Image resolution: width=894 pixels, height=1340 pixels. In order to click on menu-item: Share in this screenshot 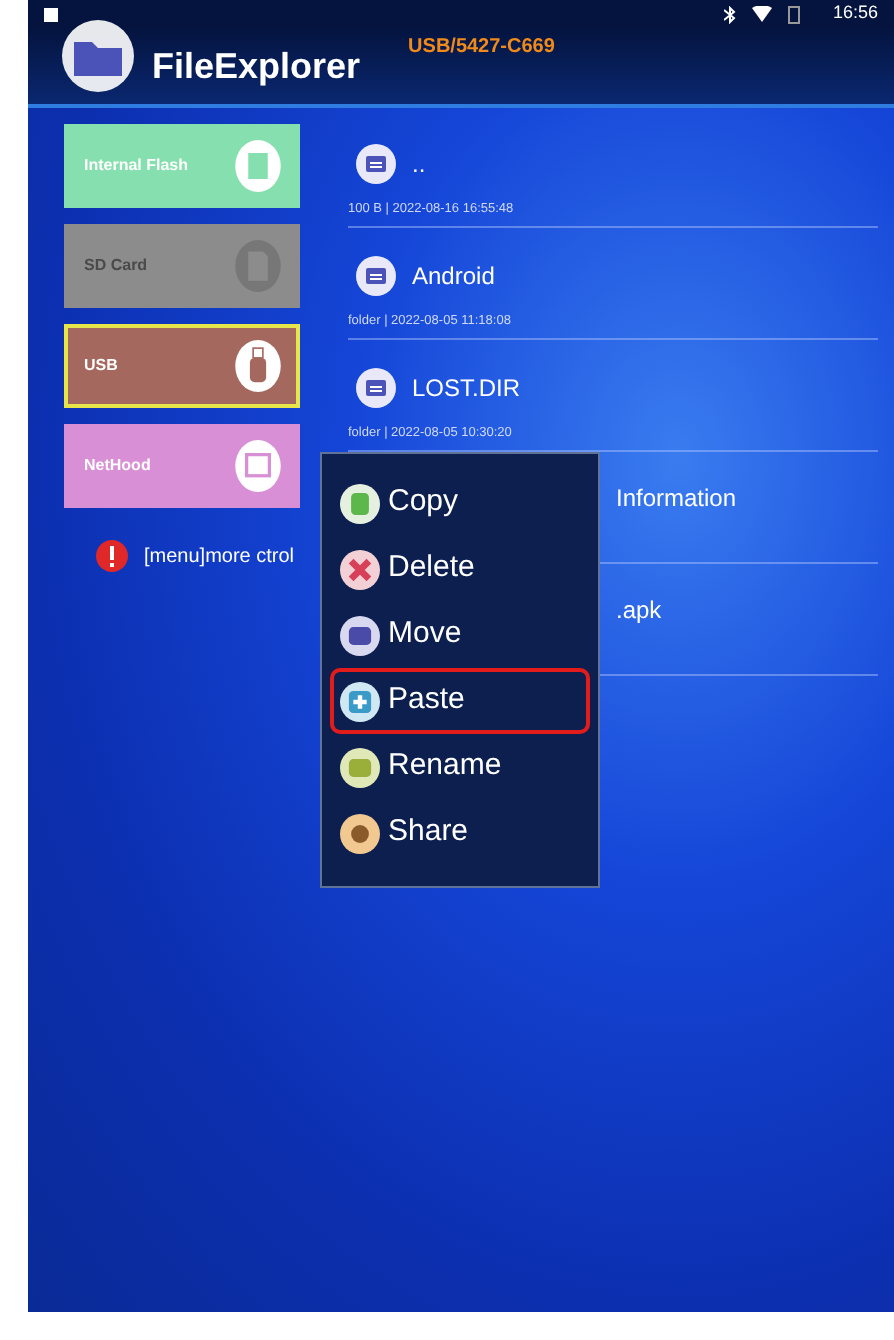, I will do `click(460, 833)`.